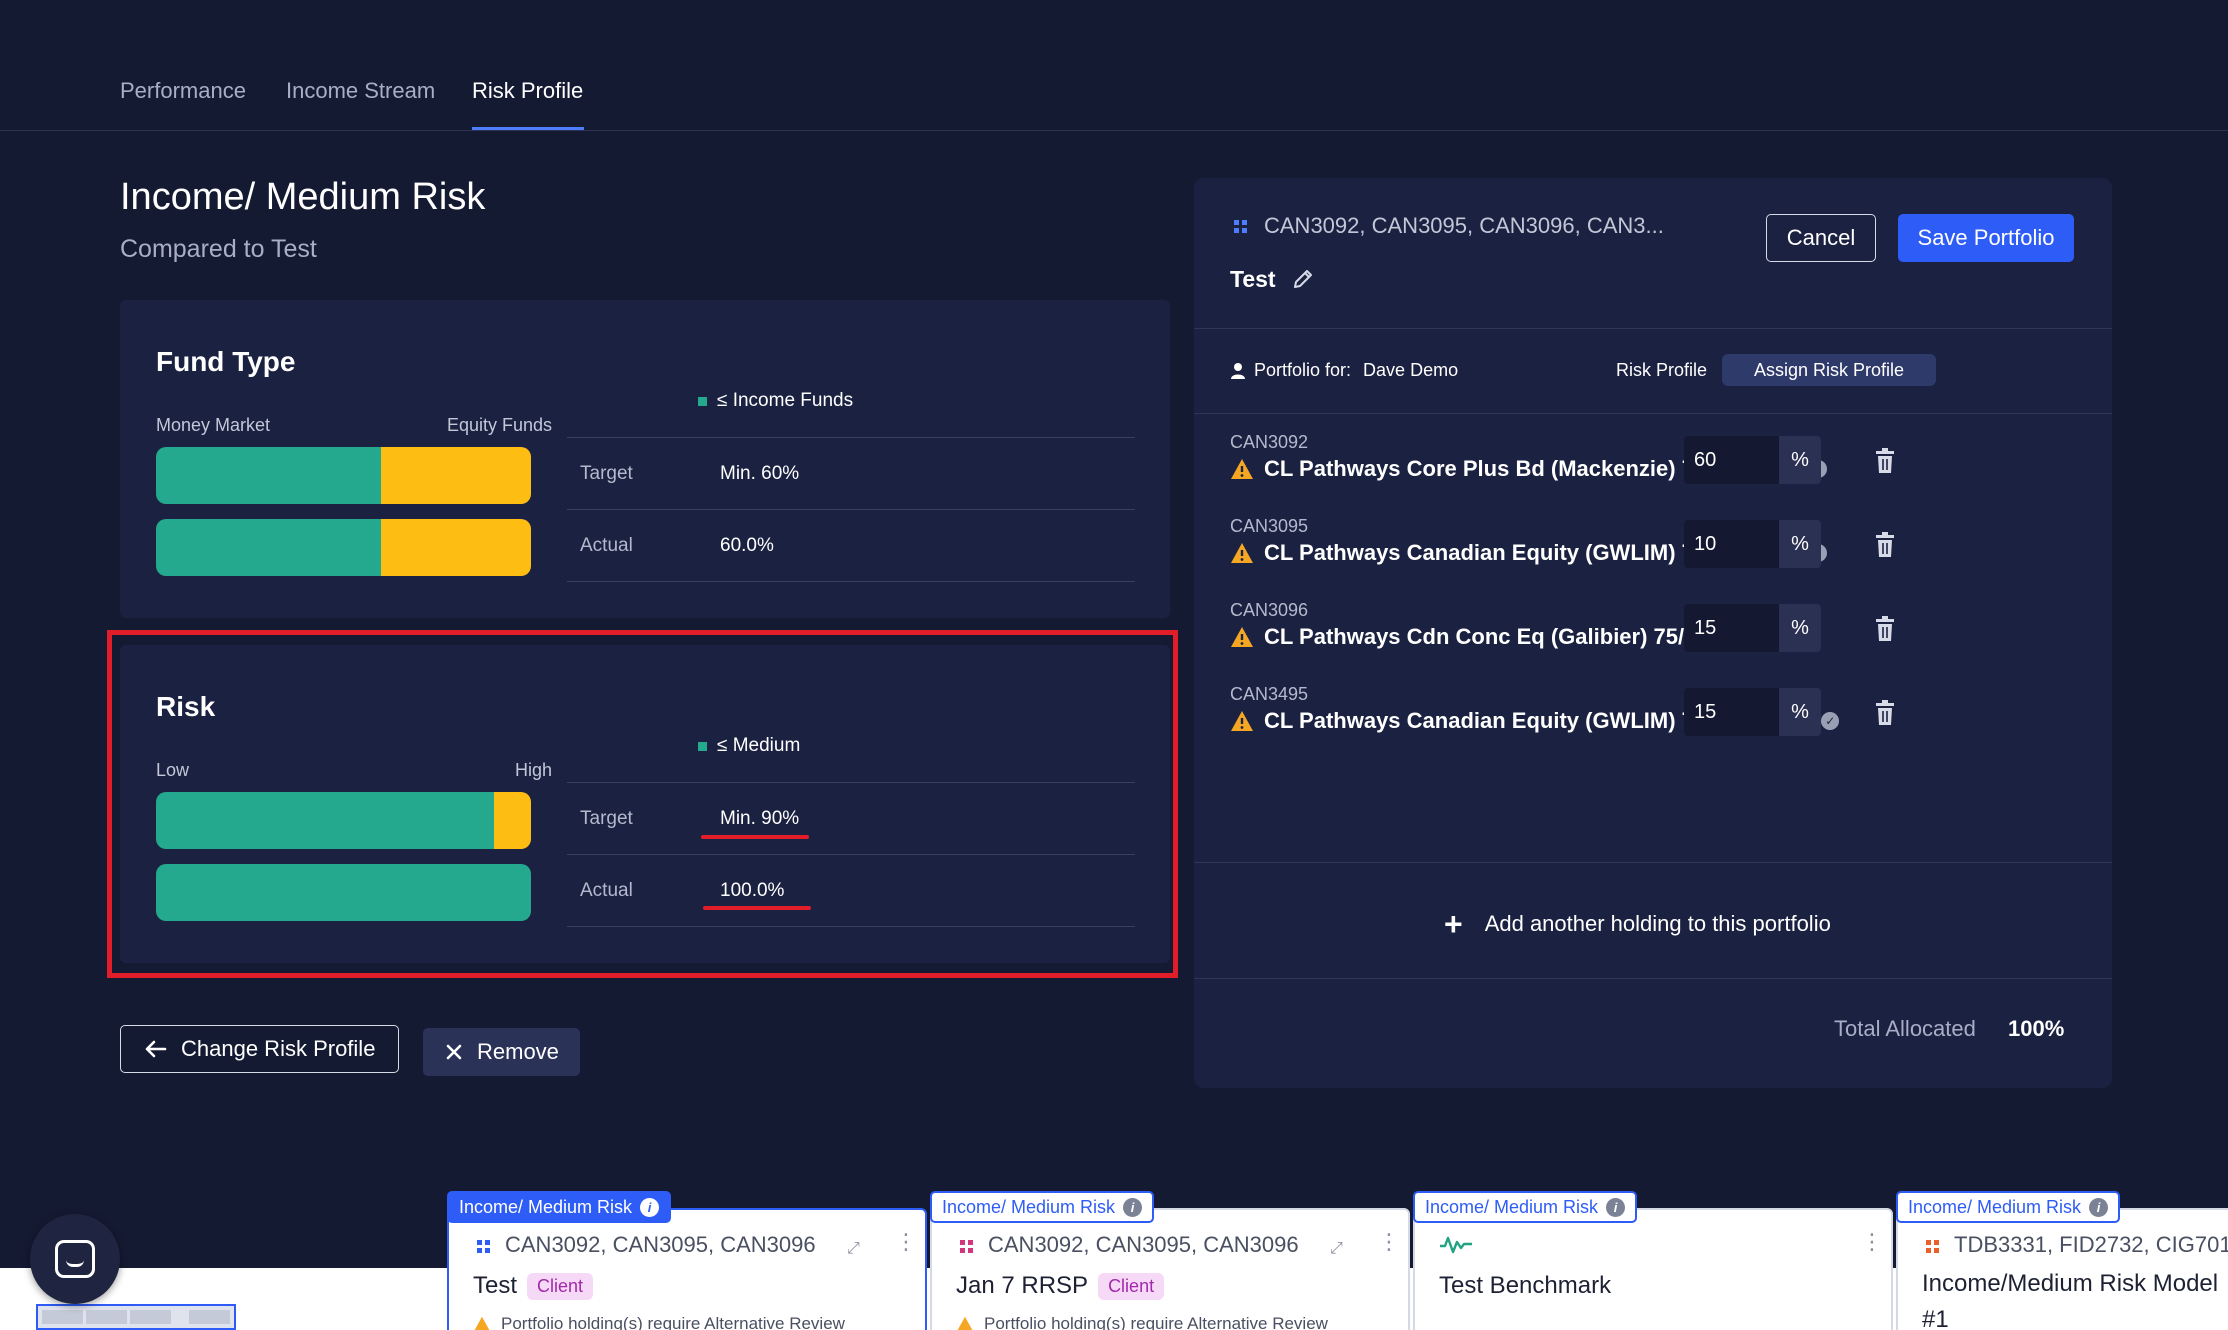 This screenshot has width=2228, height=1330. Describe the element at coordinates (1238, 370) in the screenshot. I see `user-icon` at that location.